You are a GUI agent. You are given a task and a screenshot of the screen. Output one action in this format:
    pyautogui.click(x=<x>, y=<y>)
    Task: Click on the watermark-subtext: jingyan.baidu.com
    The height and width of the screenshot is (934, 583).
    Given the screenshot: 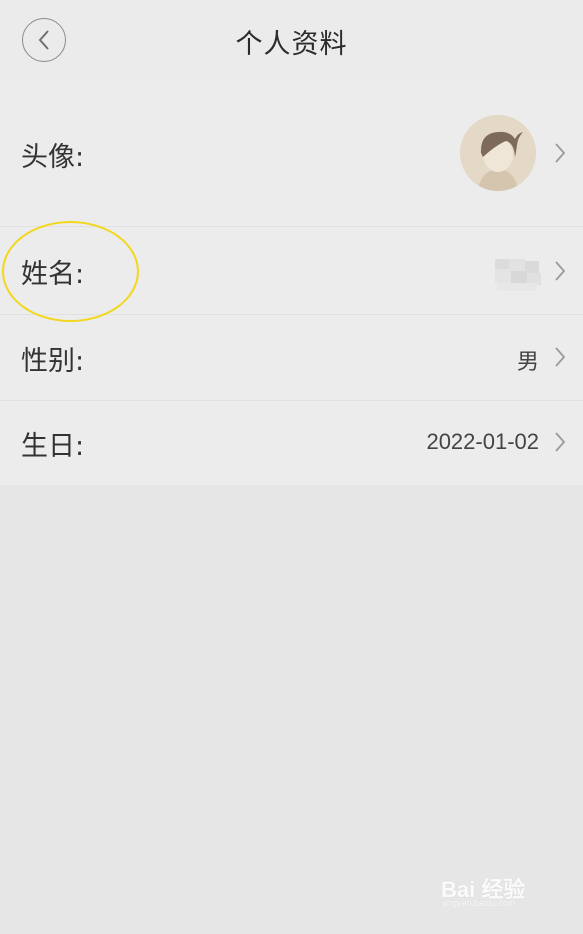 What is the action you would take?
    pyautogui.click(x=479, y=903)
    